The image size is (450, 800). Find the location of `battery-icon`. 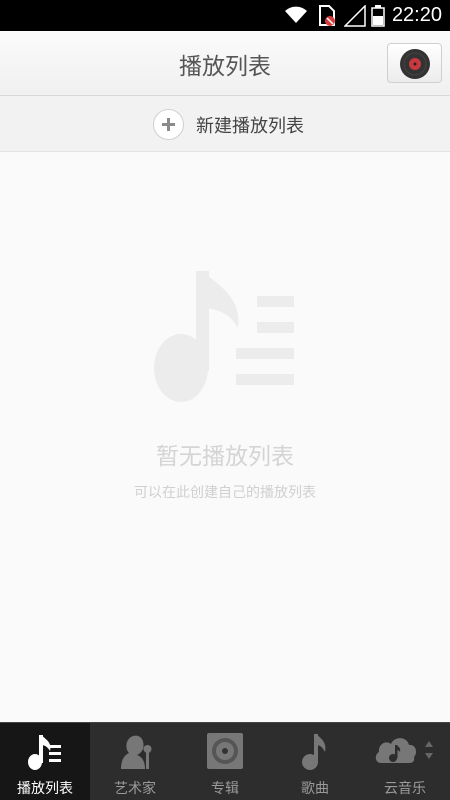

battery-icon is located at coordinates (378, 16).